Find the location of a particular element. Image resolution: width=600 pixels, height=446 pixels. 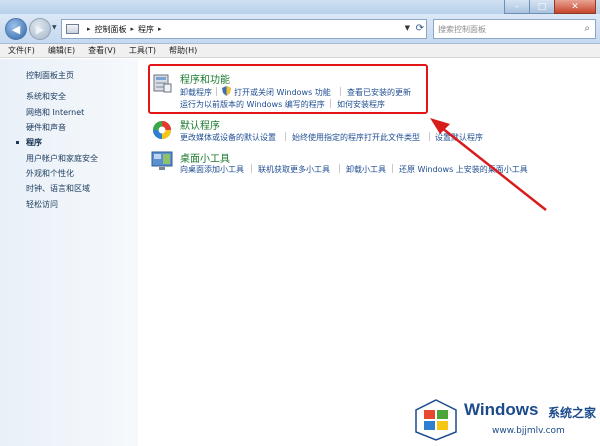

link-uninstall-gadget: 卸载小工具 is located at coordinates (366, 169).